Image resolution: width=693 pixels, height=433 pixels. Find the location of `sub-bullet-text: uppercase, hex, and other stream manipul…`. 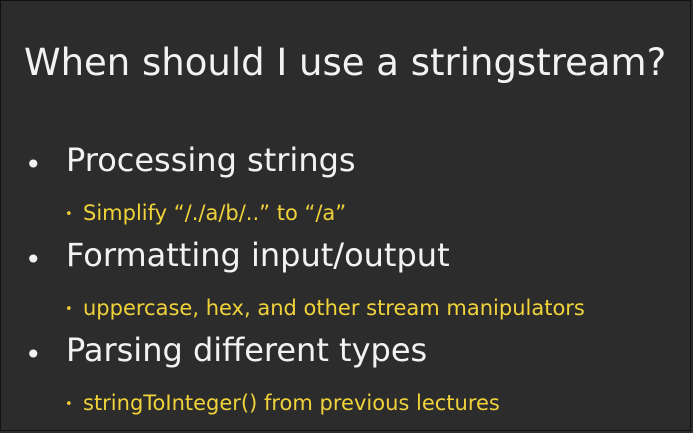

sub-bullet-text: uppercase, hex, and other stream manipul… is located at coordinates (334, 308).